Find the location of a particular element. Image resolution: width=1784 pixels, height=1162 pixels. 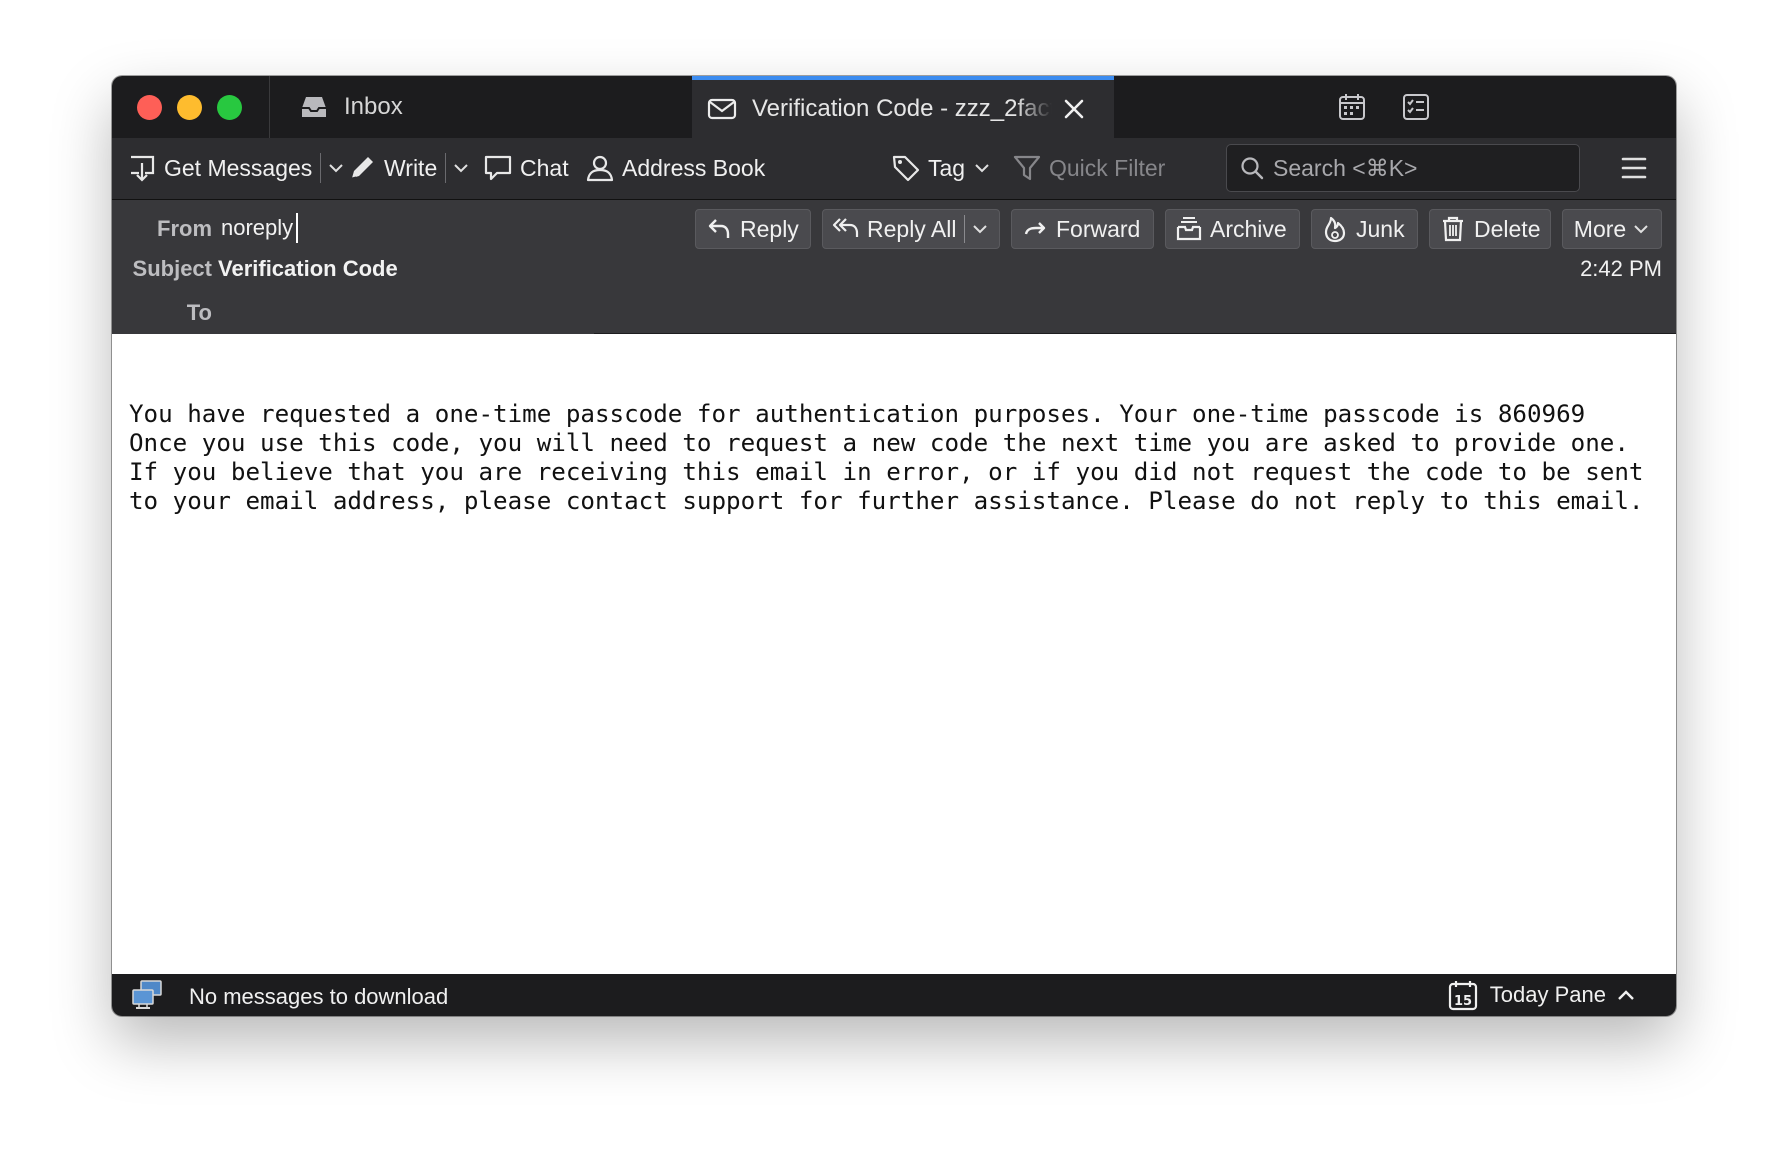

forward-button: Forward is located at coordinates (1082, 229).